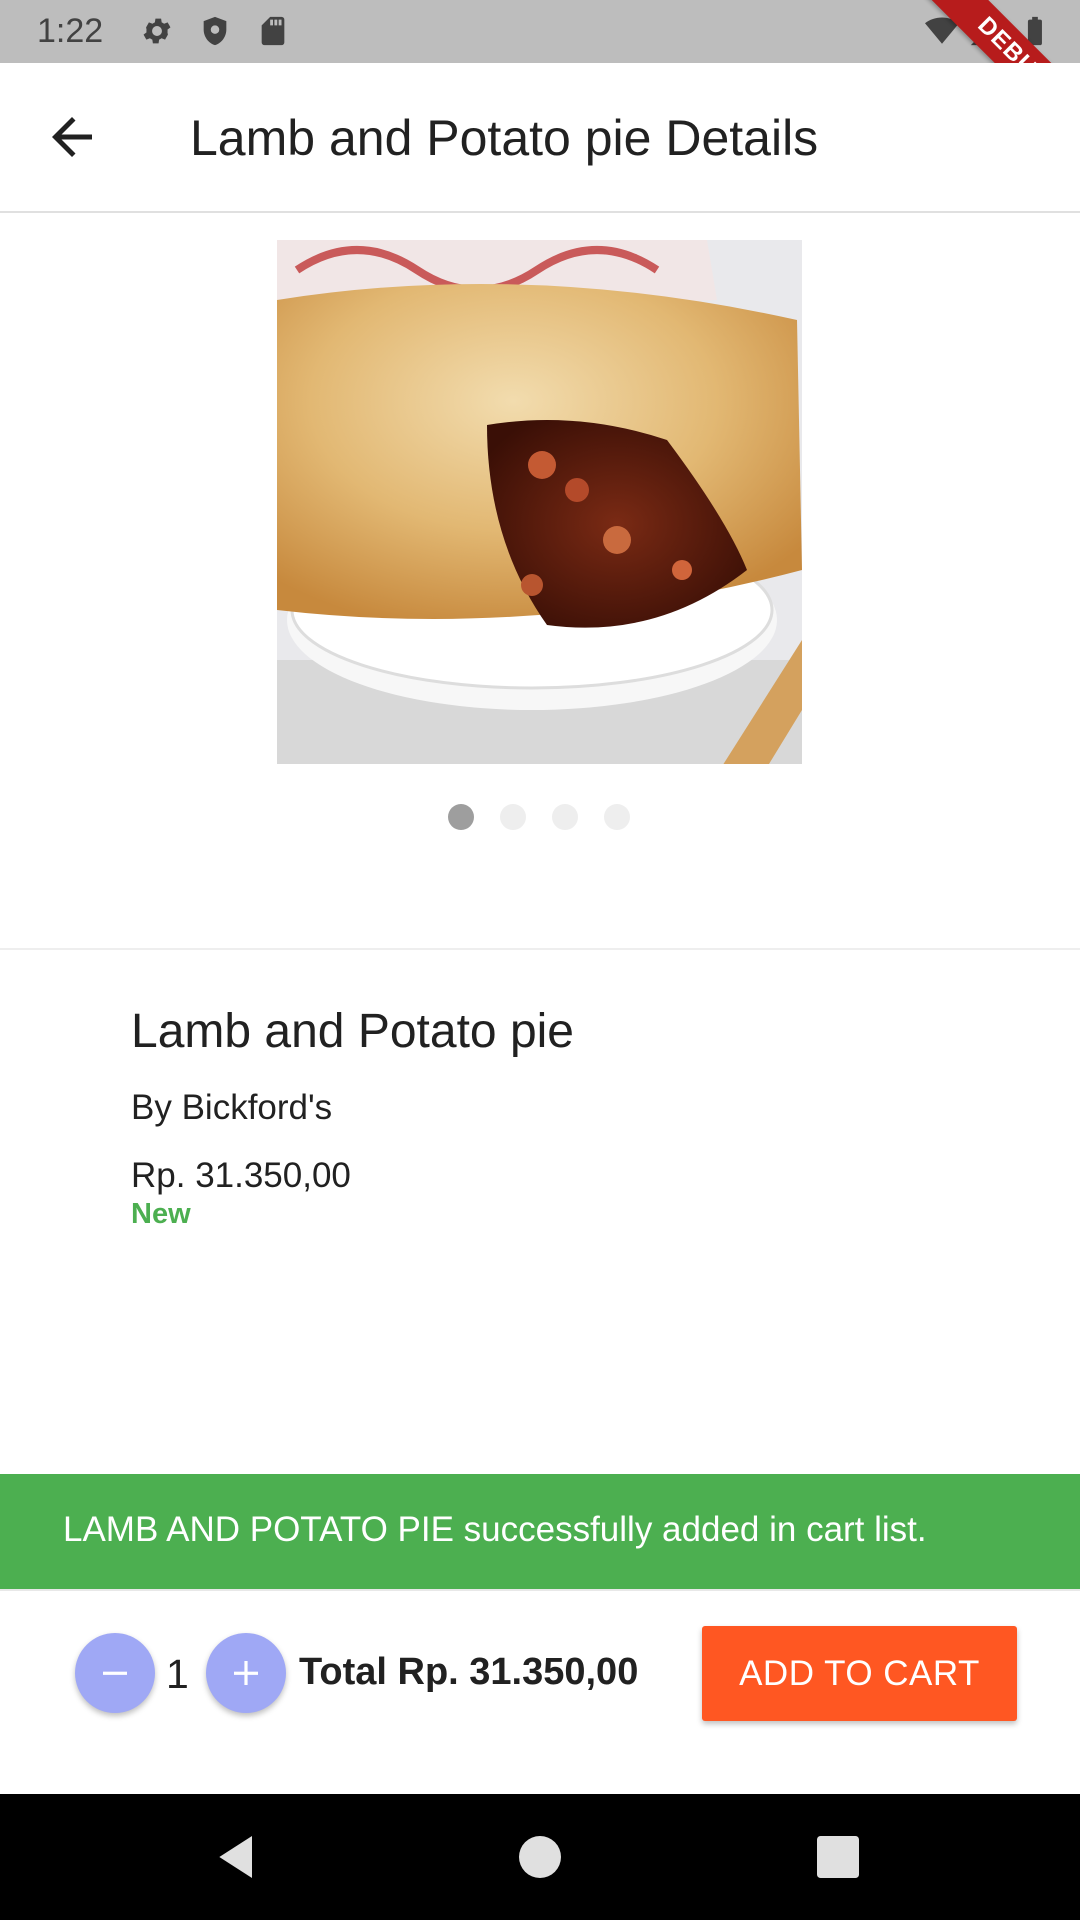 This screenshot has height=1920, width=1080. Describe the element at coordinates (241, 1175) in the screenshot. I see `product-price: Rp. 31.350,00` at that location.